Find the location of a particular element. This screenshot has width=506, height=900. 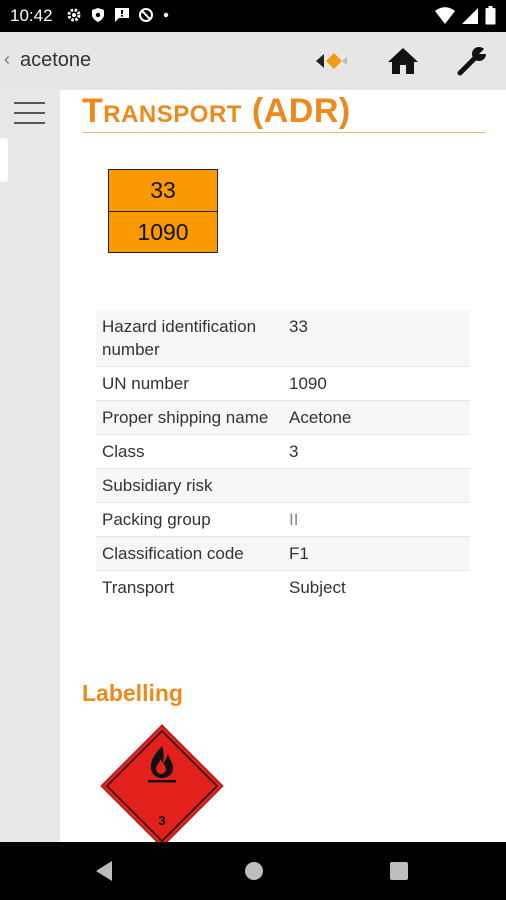

back-title: acetone is located at coordinates (55, 60).